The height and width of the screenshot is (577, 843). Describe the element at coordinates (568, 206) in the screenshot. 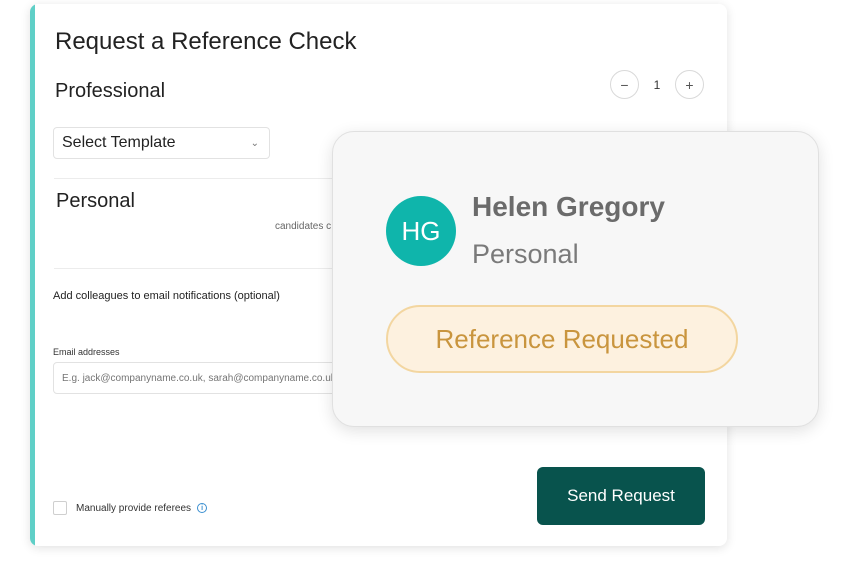

I see `referee-name: Helen Gregory` at that location.